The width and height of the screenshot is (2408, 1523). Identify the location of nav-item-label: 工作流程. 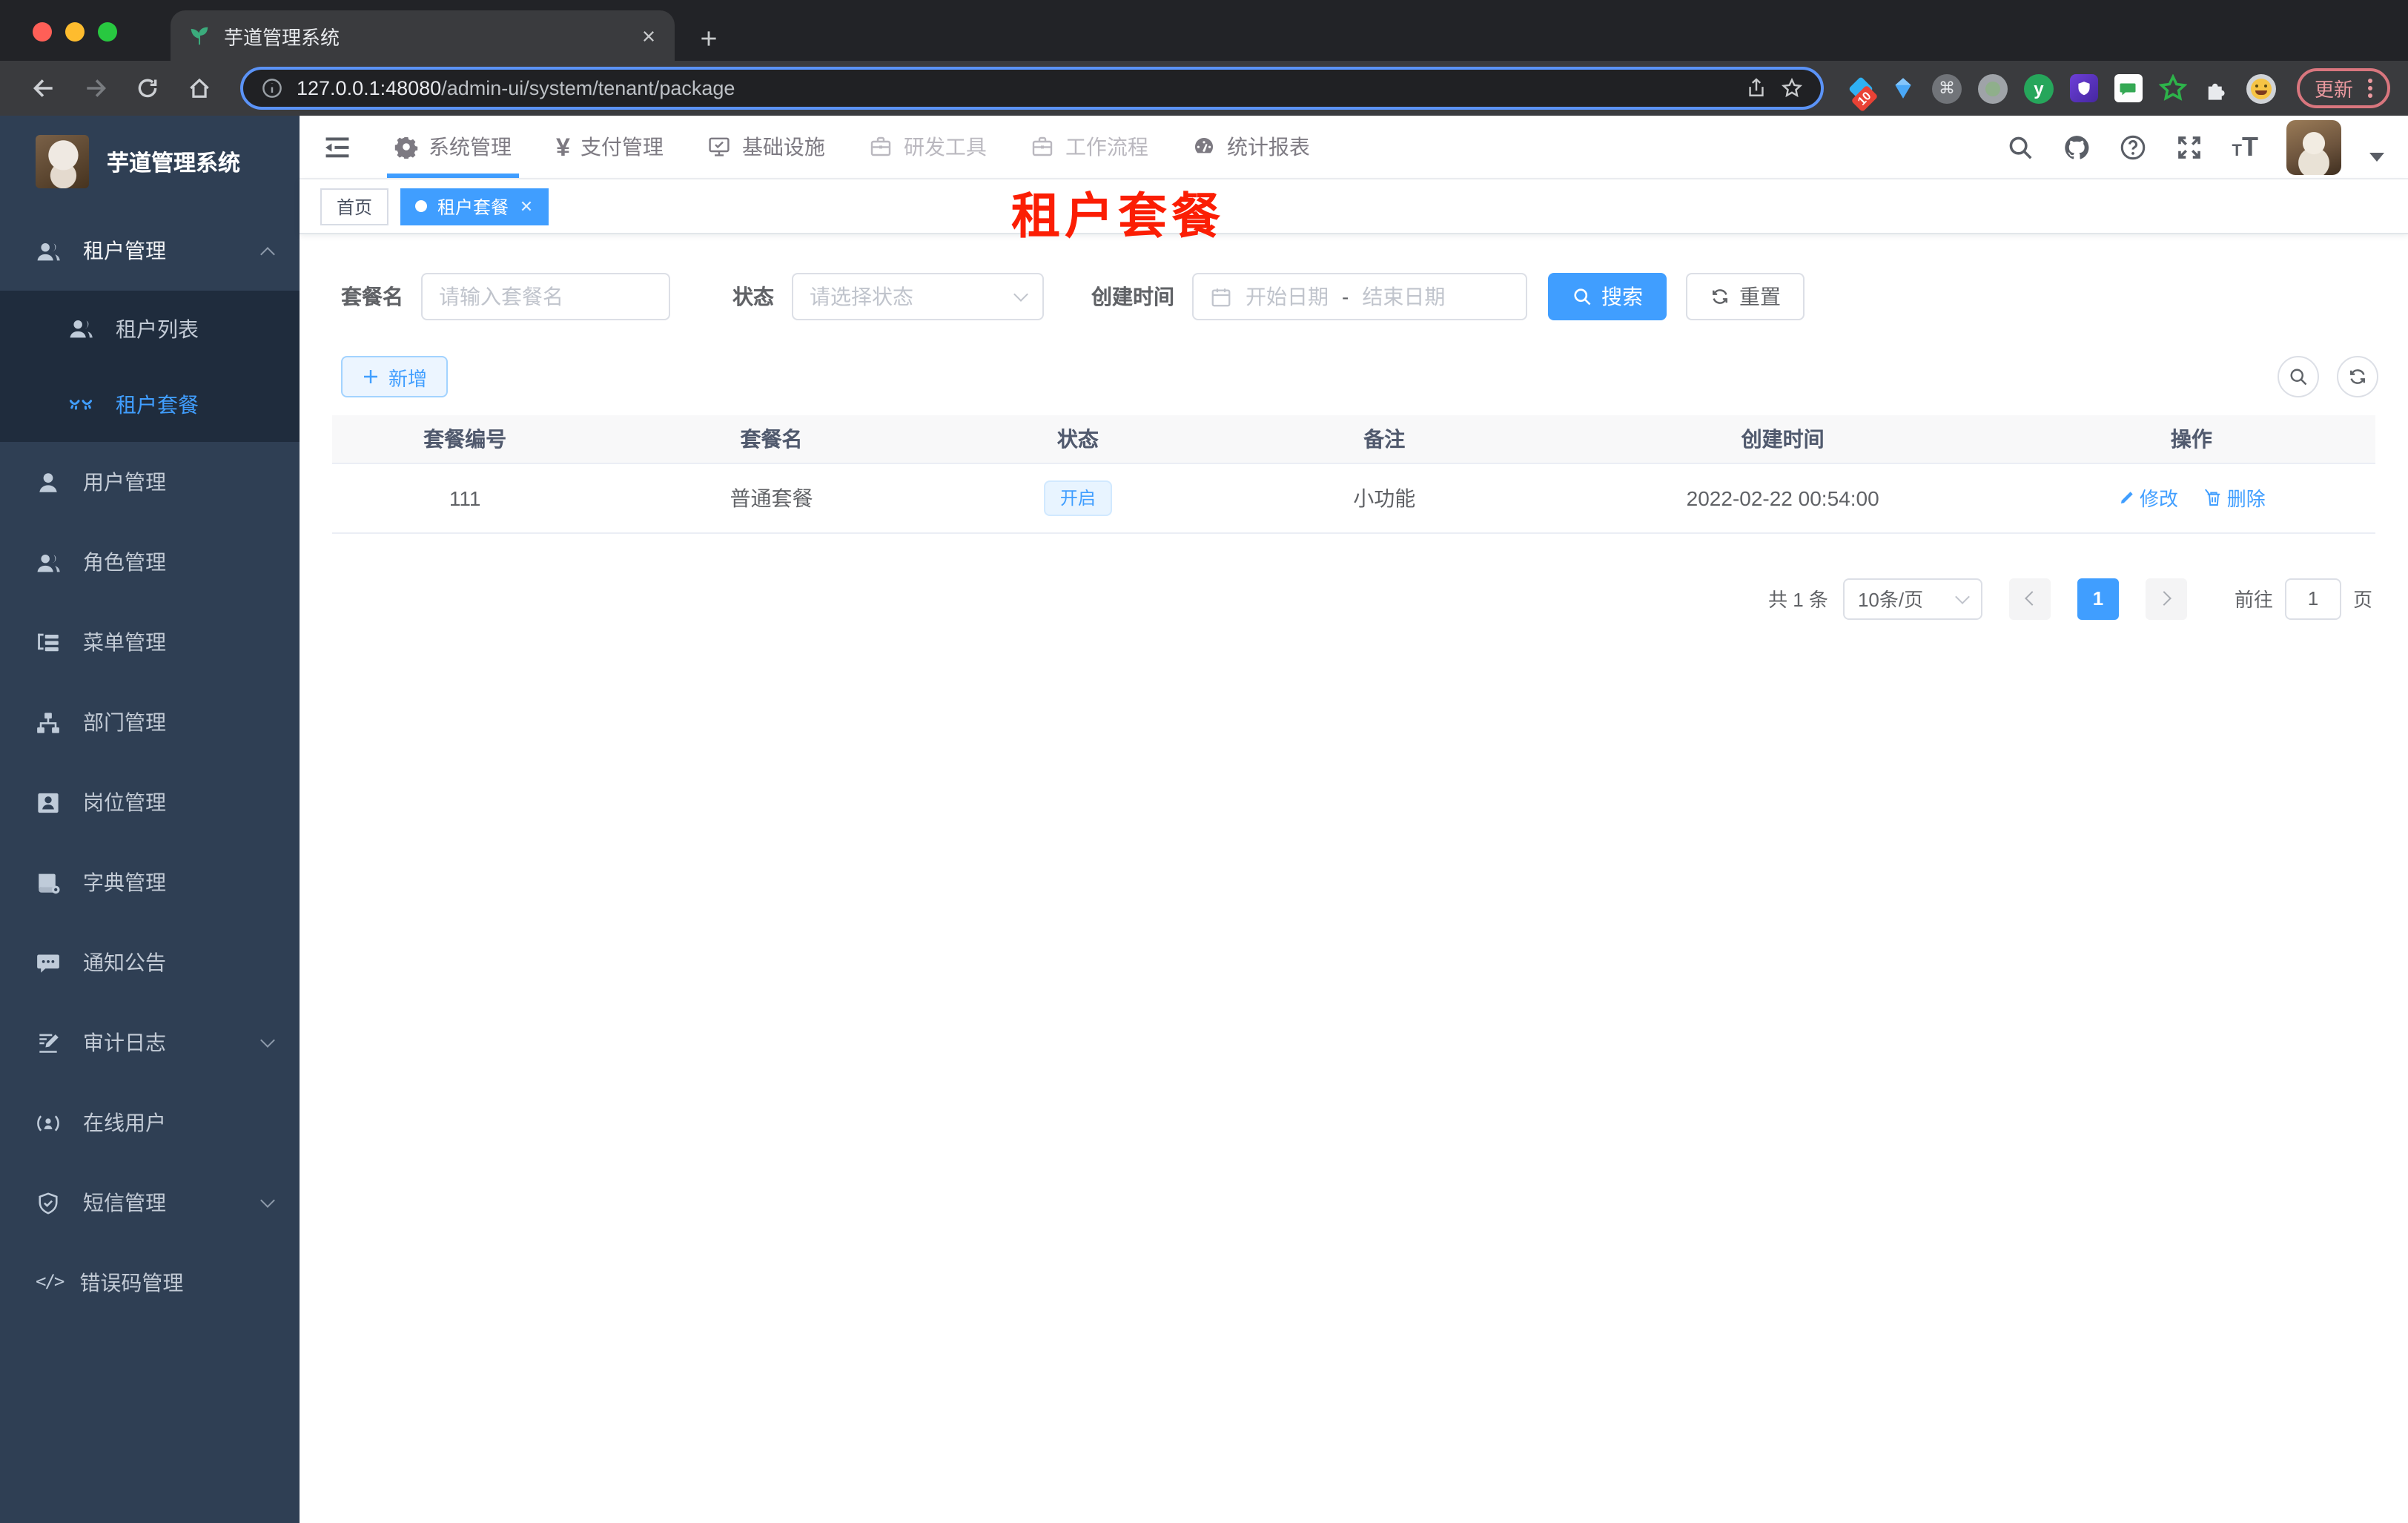
(1106, 147).